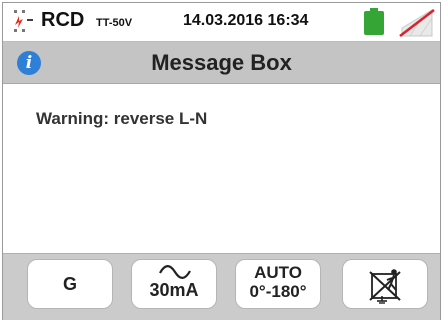 This screenshot has height=324, width=445. I want to click on wireless-off-icon, so click(417, 23).